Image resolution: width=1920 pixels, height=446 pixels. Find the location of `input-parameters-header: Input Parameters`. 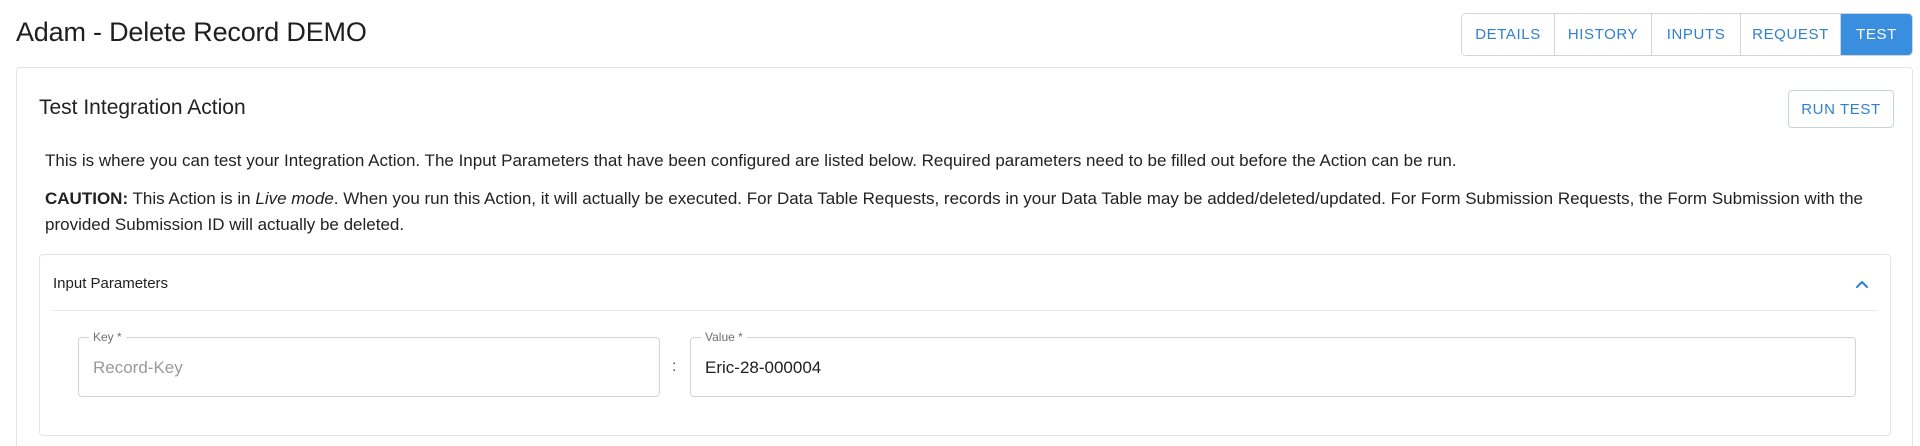

input-parameters-header: Input Parameters is located at coordinates (965, 283).